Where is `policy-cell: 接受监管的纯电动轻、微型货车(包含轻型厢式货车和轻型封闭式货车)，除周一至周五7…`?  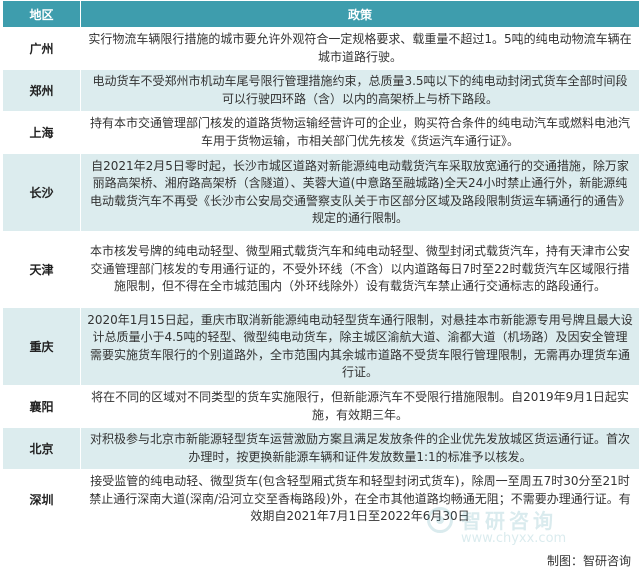 policy-cell: 接受监管的纯电动轻、微型货车(包含轻型厢式货车和轻型封闭式货车)，除周一至周五7… is located at coordinates (360, 499).